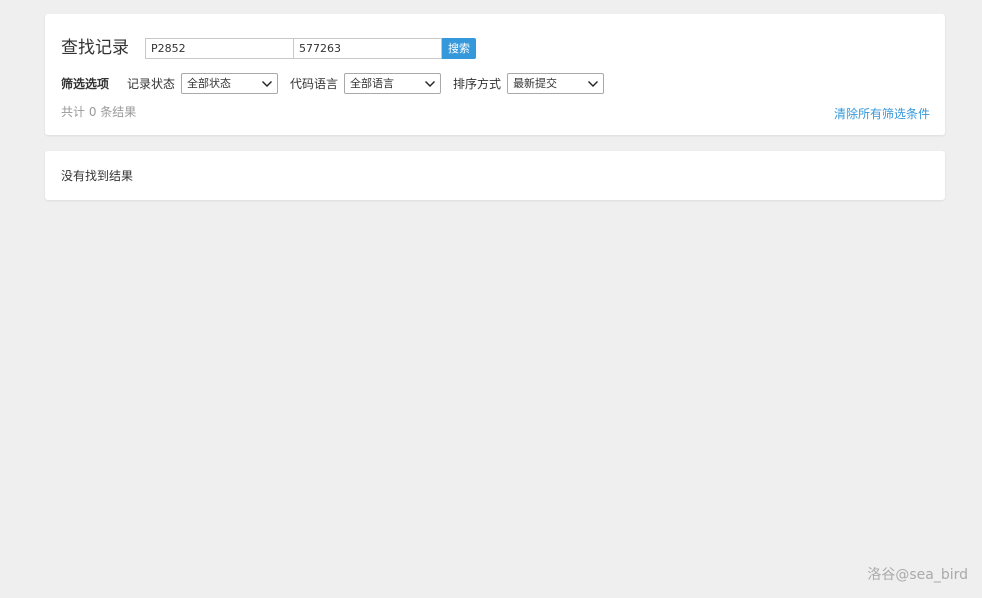 The image size is (982, 598). What do you see at coordinates (95, 48) in the screenshot?
I see `page-title: 查找记录` at bounding box center [95, 48].